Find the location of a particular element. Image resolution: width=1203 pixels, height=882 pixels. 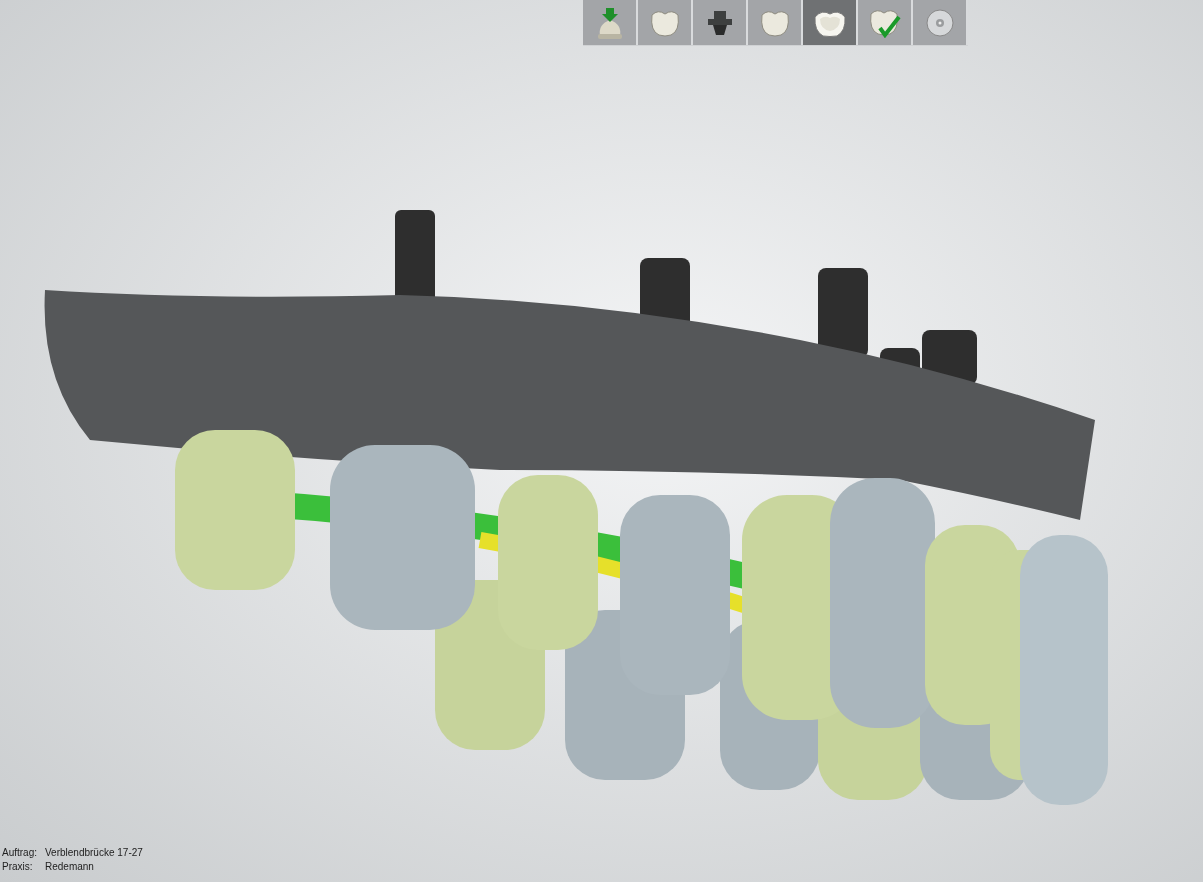

disc-icon is located at coordinates (939, 22).